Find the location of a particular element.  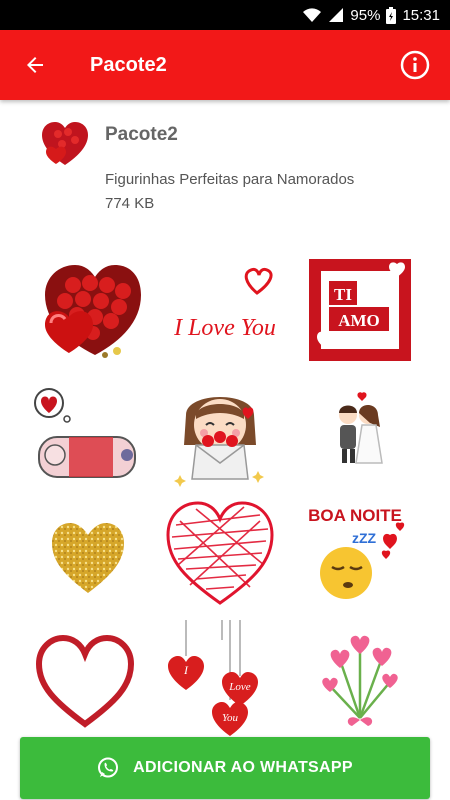

clock: 15:31 is located at coordinates (421, 15).